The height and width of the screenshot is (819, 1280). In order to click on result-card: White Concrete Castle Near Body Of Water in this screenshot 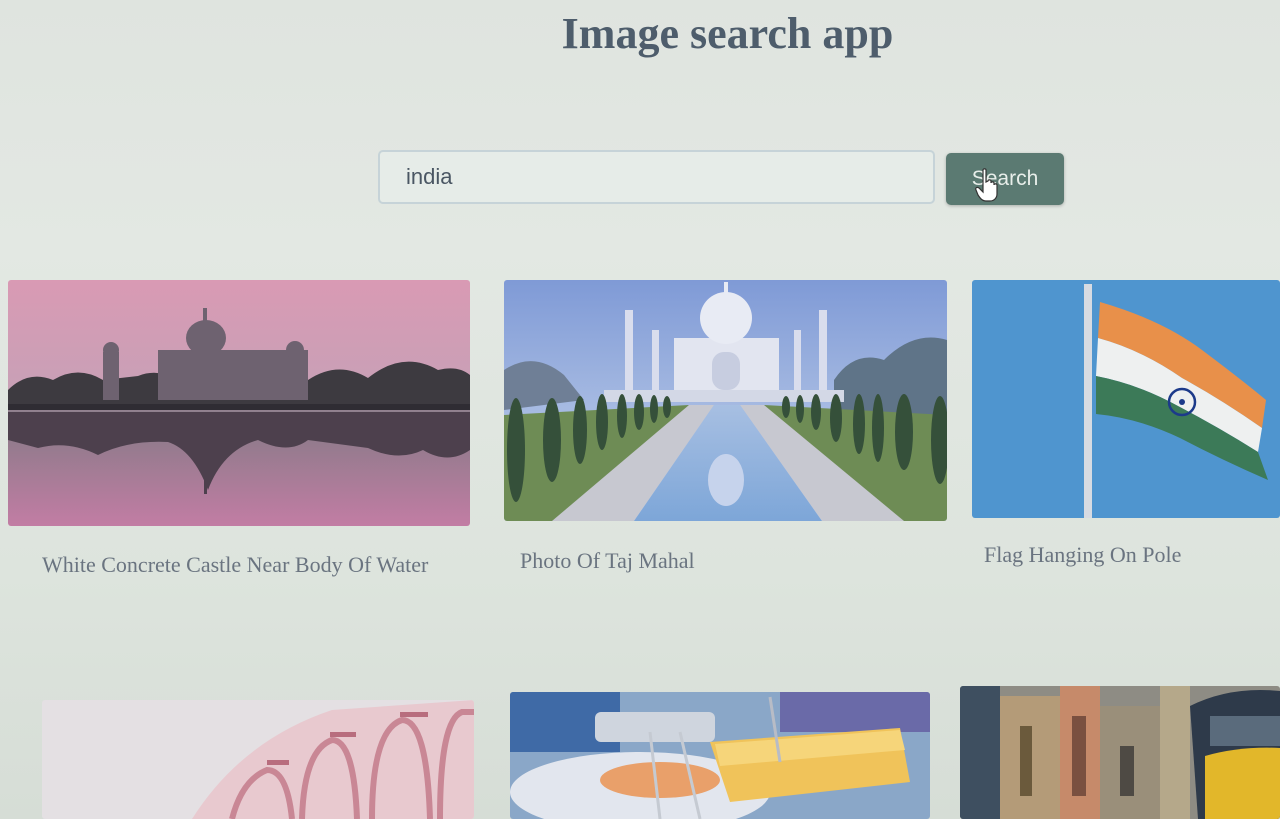, I will do `click(239, 450)`.